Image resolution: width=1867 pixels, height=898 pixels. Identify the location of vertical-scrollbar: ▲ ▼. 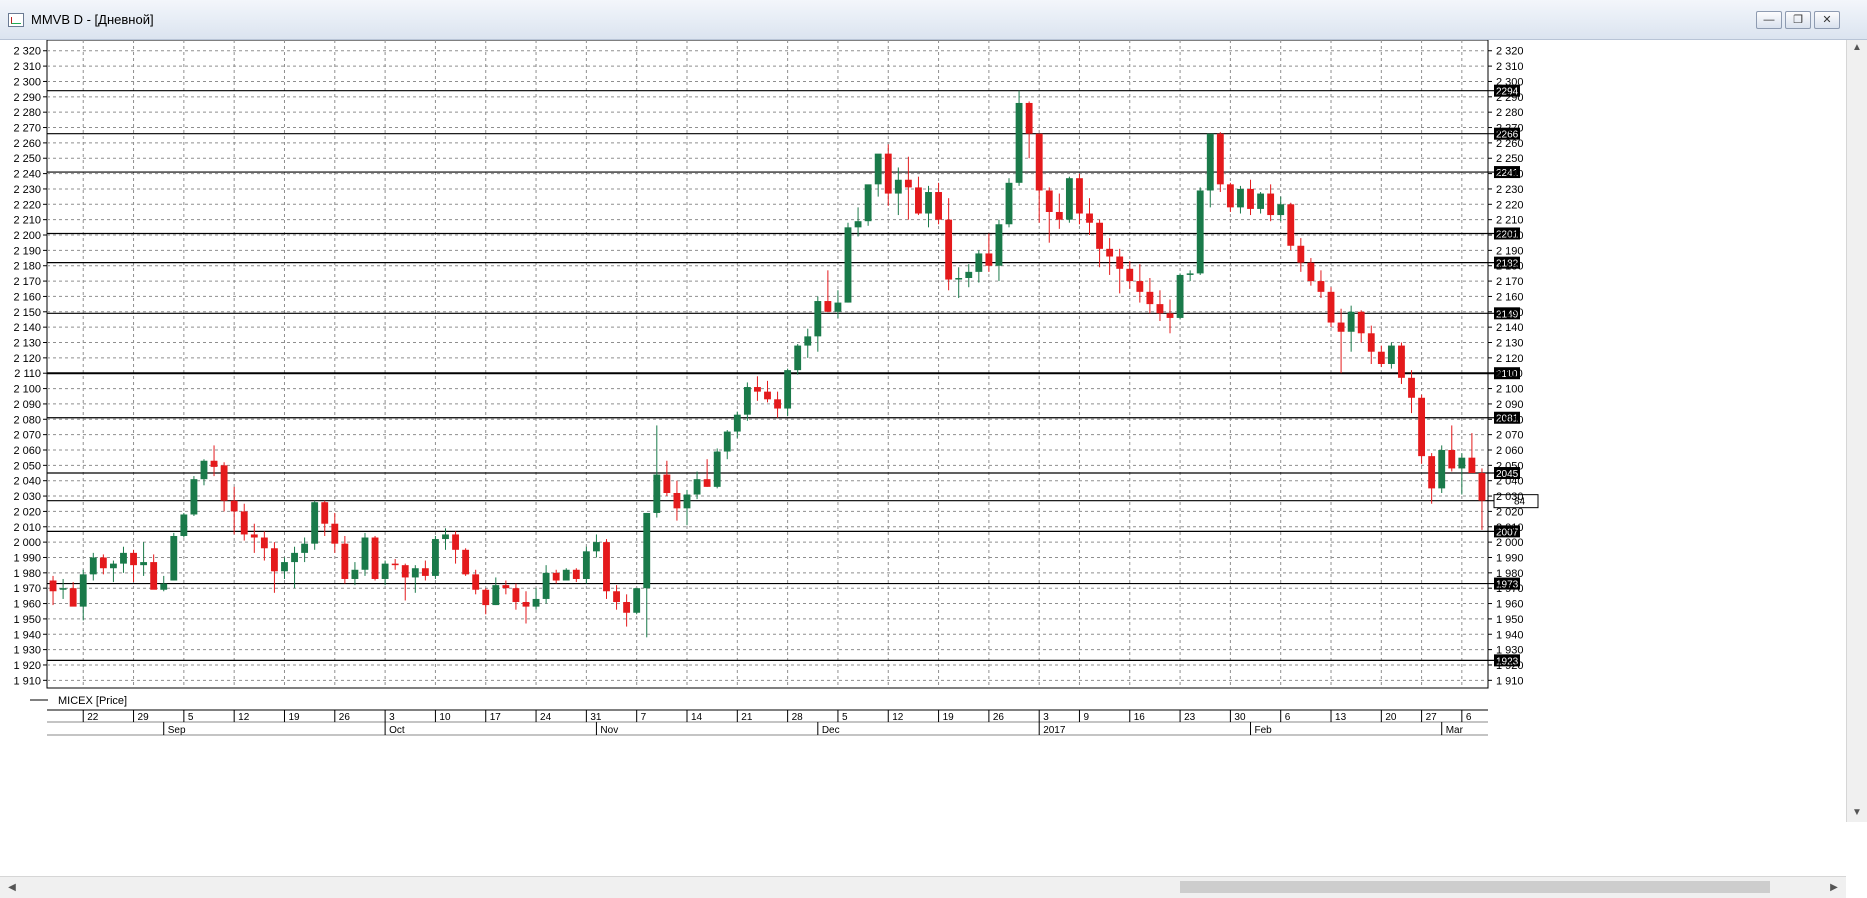
(1856, 431).